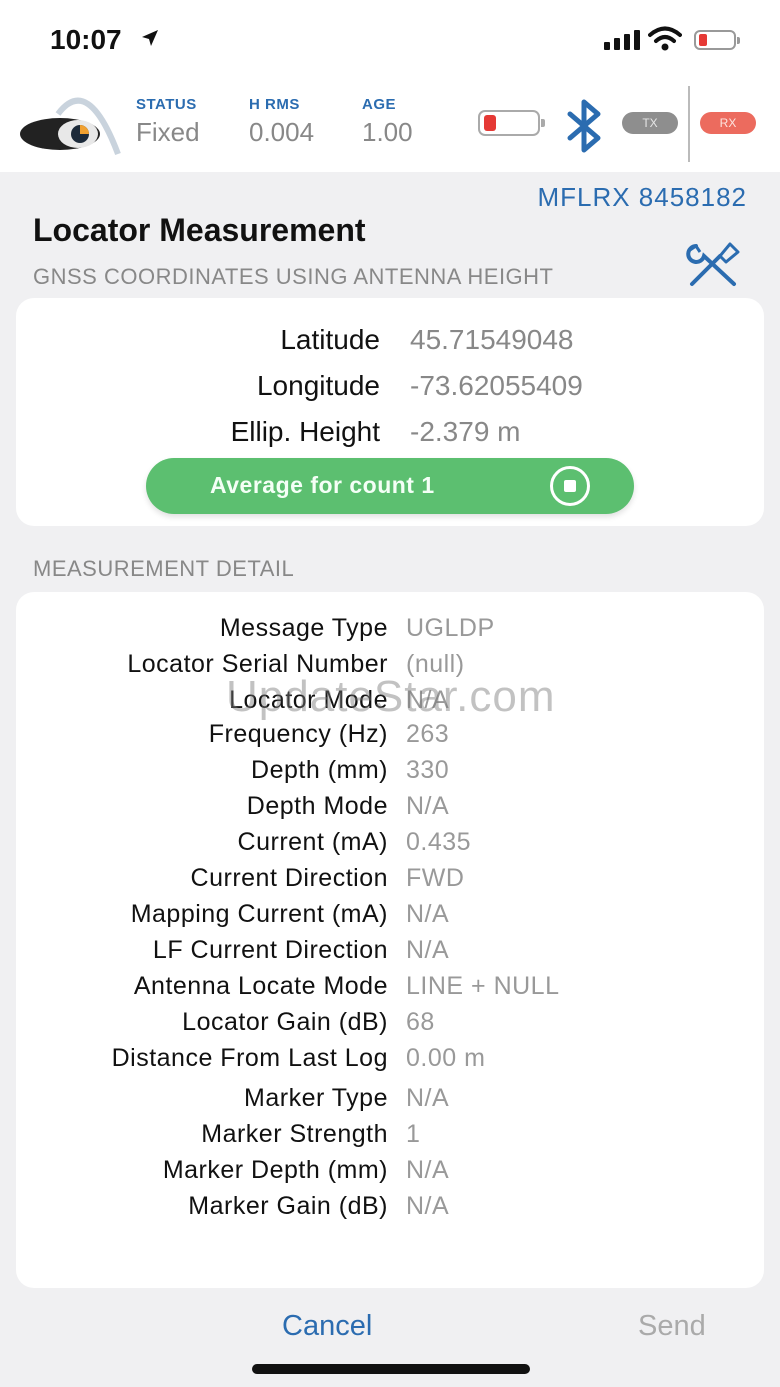  What do you see at coordinates (347, 1098) in the screenshot?
I see `detail-row: Marker Type N/A` at bounding box center [347, 1098].